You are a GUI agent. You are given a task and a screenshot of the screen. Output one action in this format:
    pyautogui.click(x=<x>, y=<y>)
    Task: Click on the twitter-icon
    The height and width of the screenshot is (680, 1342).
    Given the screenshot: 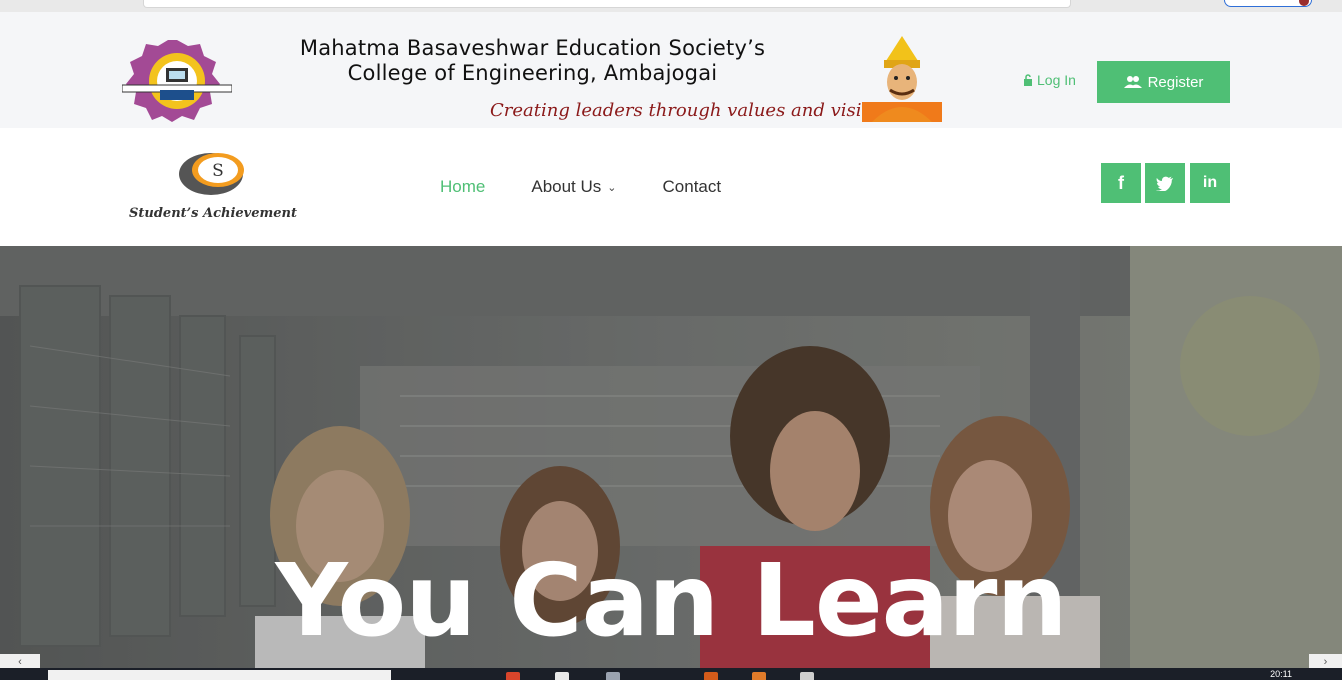 What is the action you would take?
    pyautogui.click(x=1164, y=183)
    